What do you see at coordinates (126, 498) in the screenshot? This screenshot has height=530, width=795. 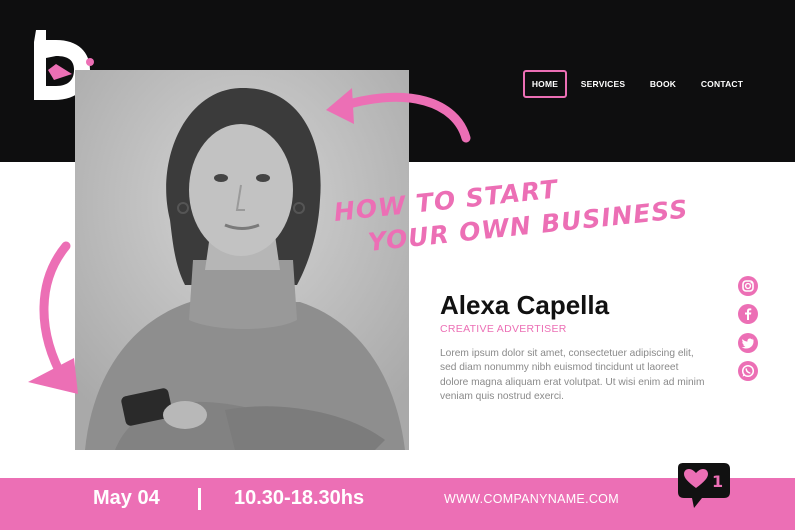 I see `event-date: May 04` at bounding box center [126, 498].